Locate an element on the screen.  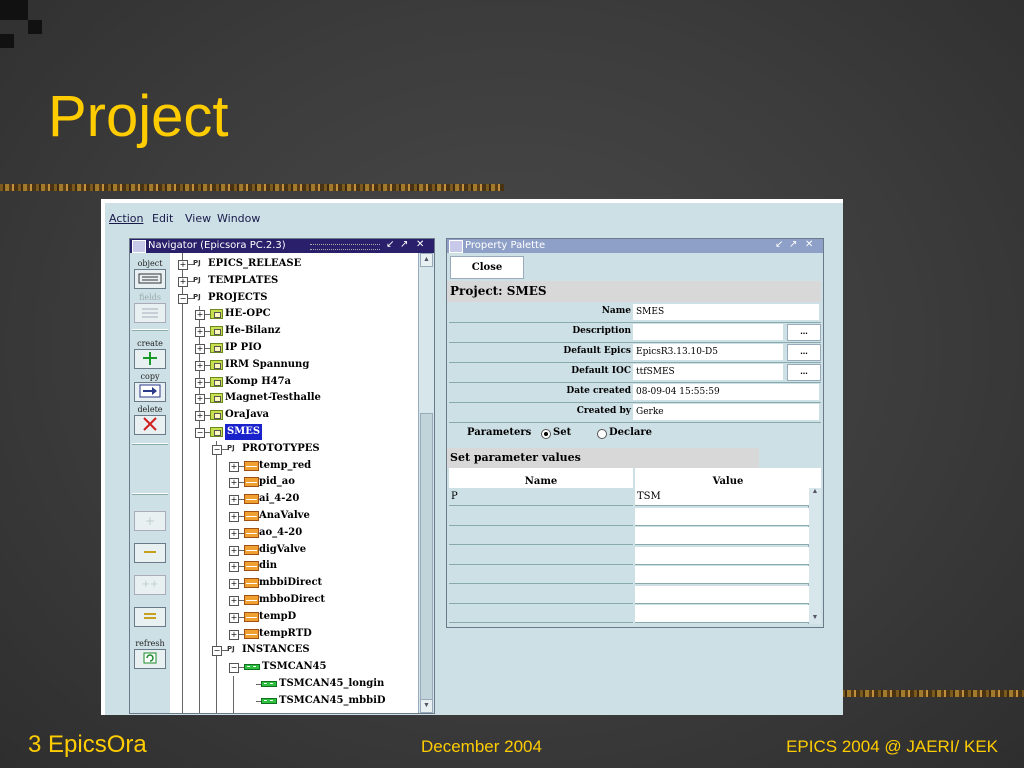
menu-window: Window is located at coordinates (238, 218).